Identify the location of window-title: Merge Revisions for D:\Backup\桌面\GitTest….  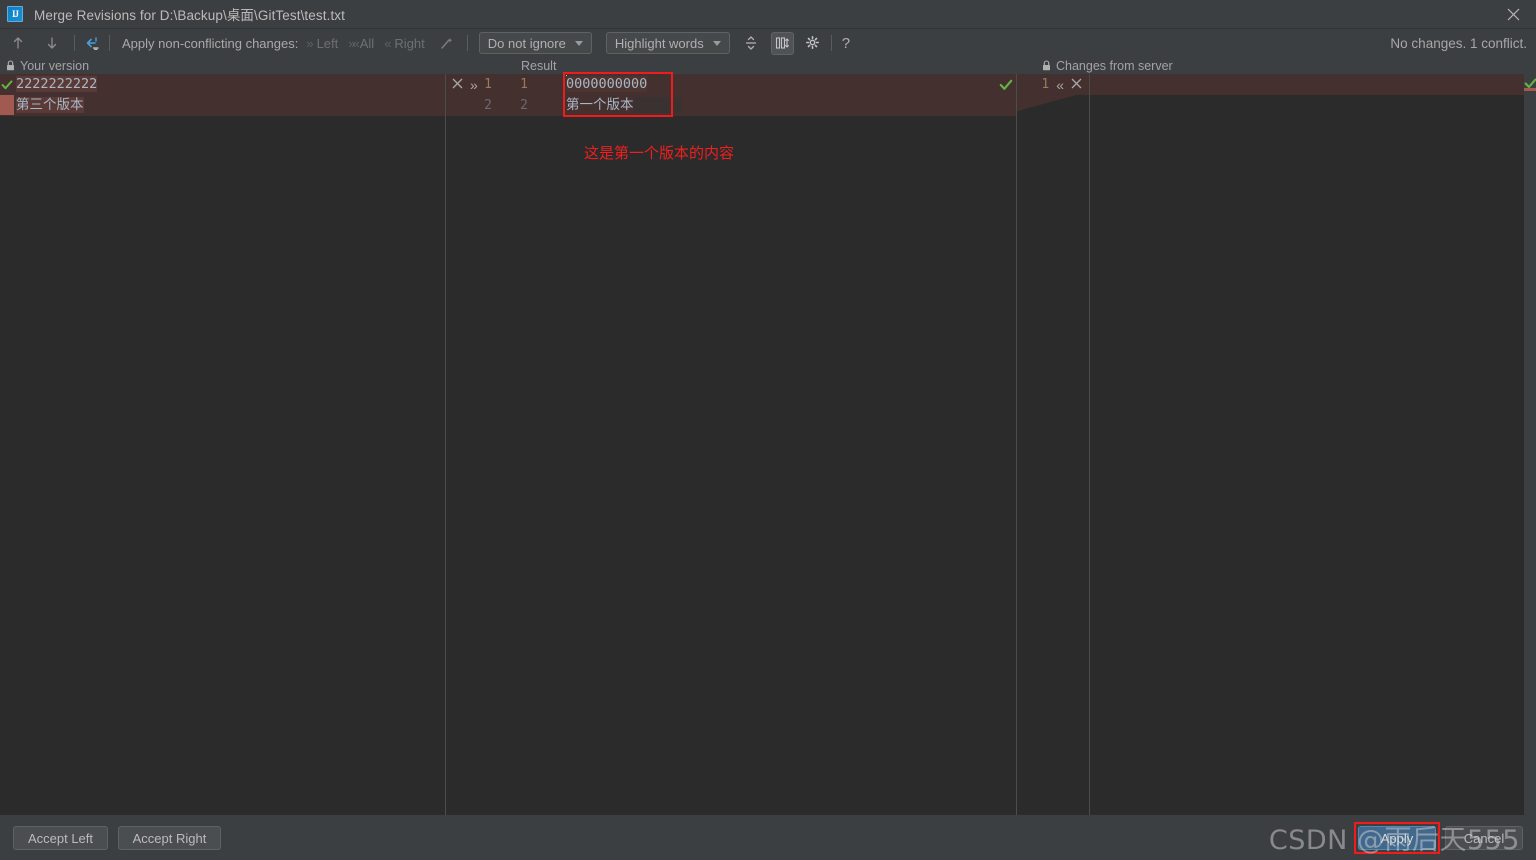
(189, 15).